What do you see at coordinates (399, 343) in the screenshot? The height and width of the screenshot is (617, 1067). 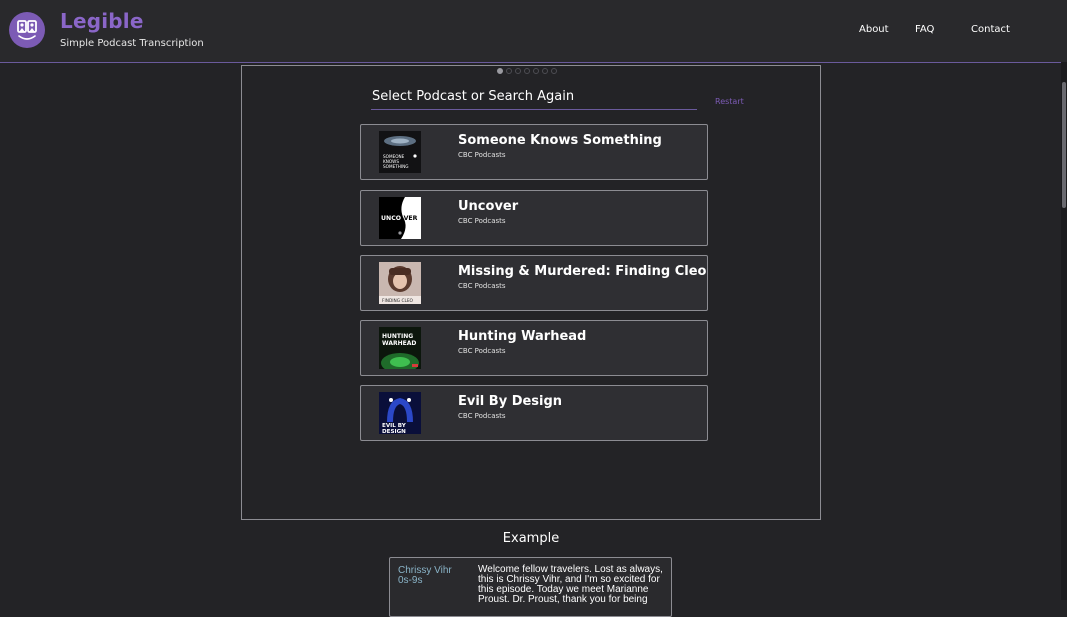 I see `svg-text: WARHEAD` at bounding box center [399, 343].